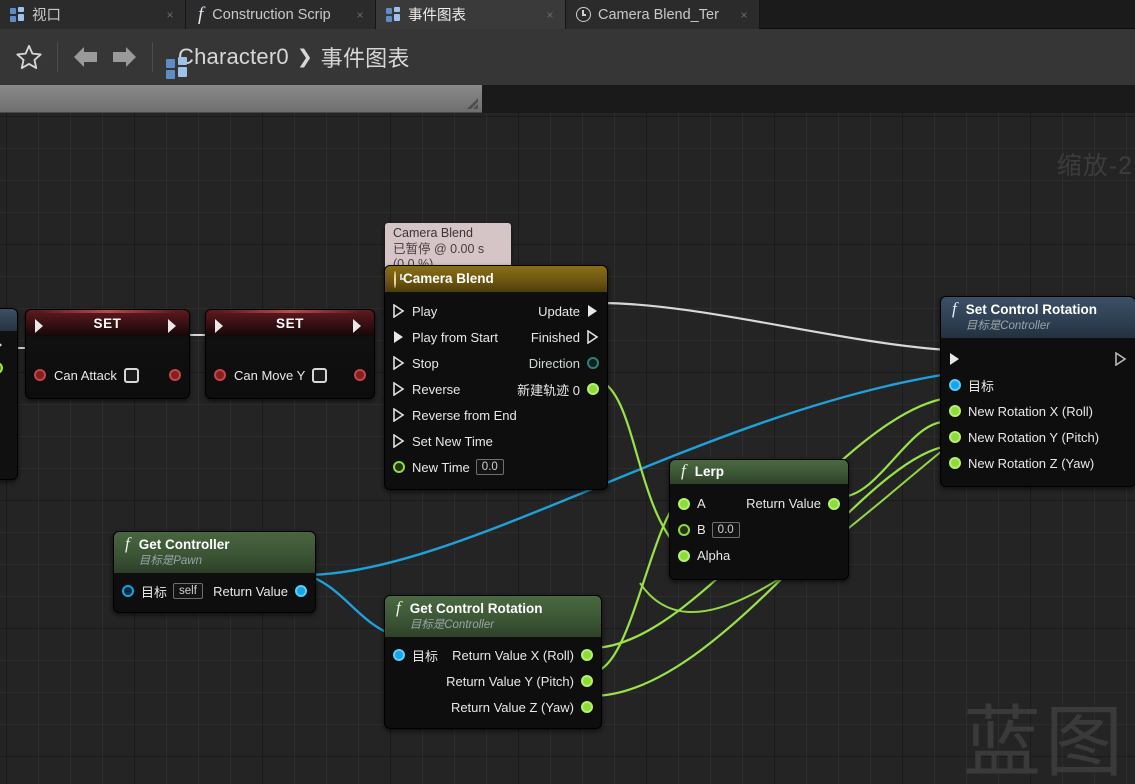 This screenshot has height=784, width=1135. What do you see at coordinates (452, 441) in the screenshot?
I see `pin-label: Set New Time` at bounding box center [452, 441].